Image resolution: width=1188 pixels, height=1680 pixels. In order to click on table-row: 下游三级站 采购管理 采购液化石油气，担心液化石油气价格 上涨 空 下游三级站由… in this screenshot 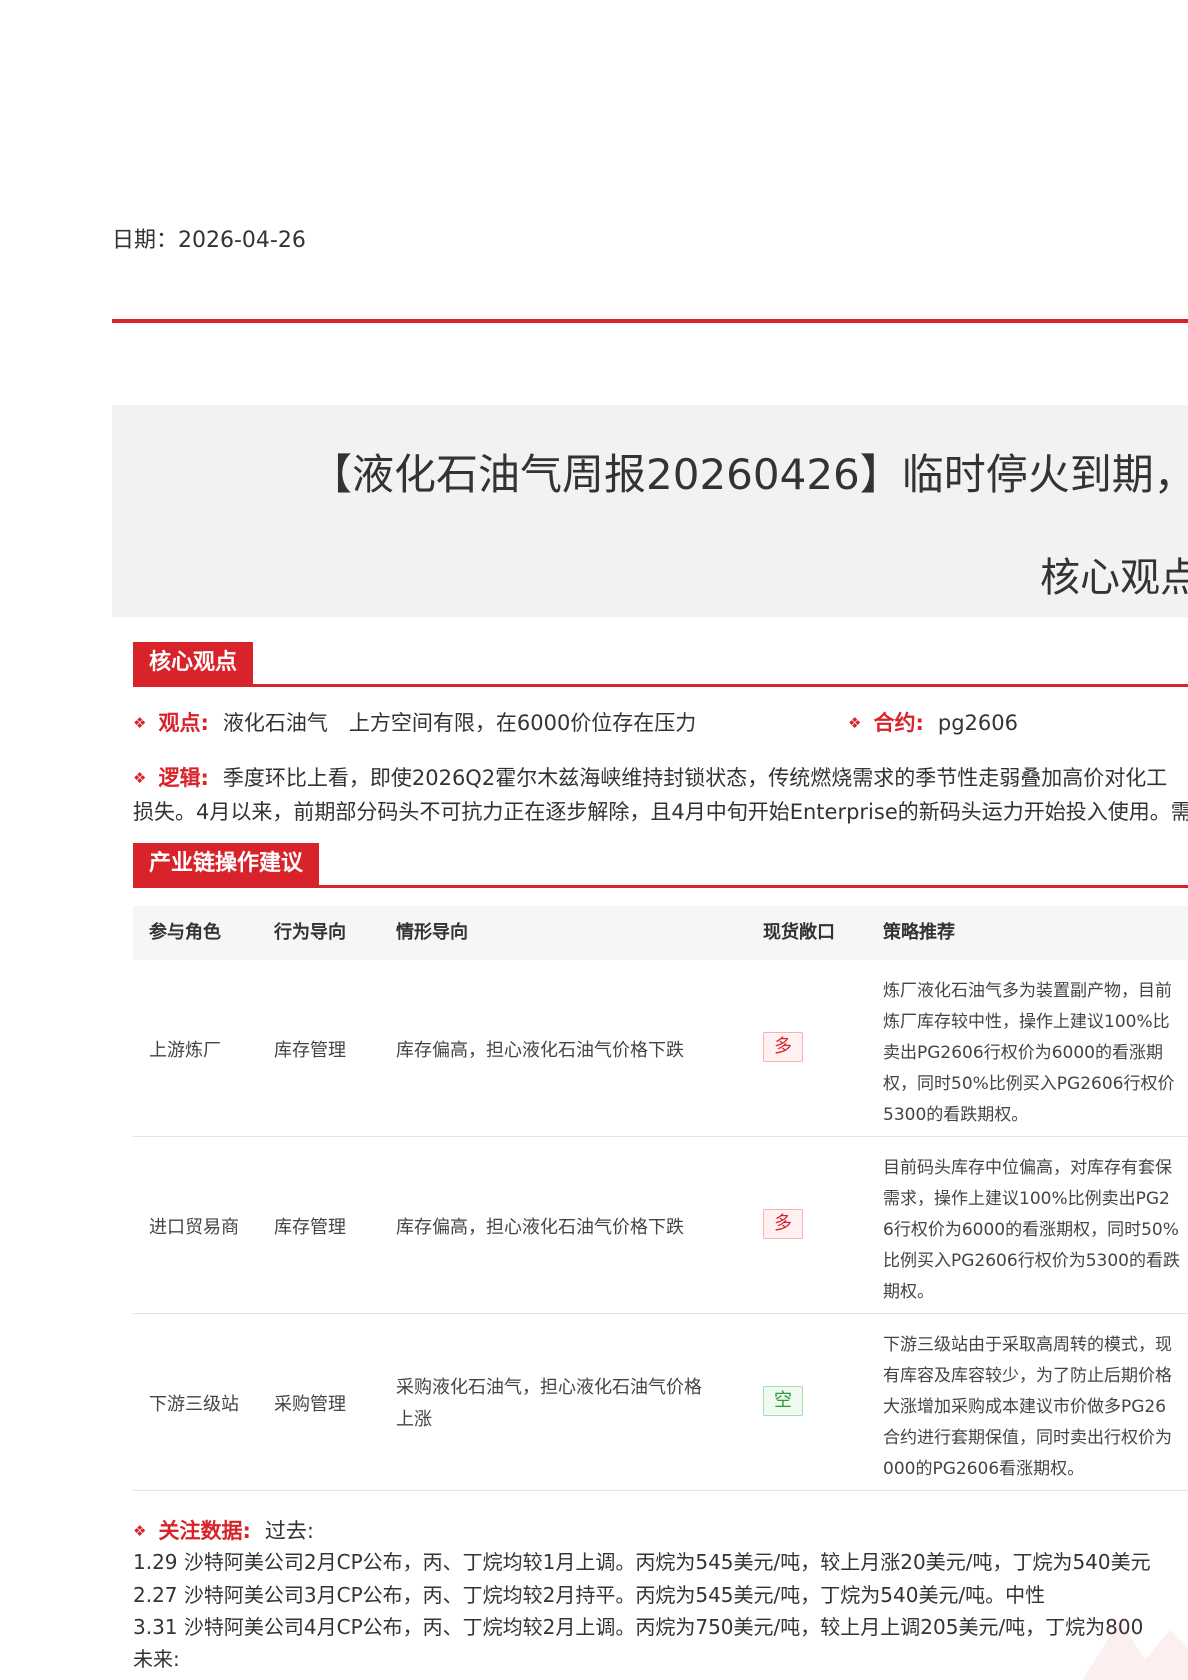, I will do `click(660, 1402)`.